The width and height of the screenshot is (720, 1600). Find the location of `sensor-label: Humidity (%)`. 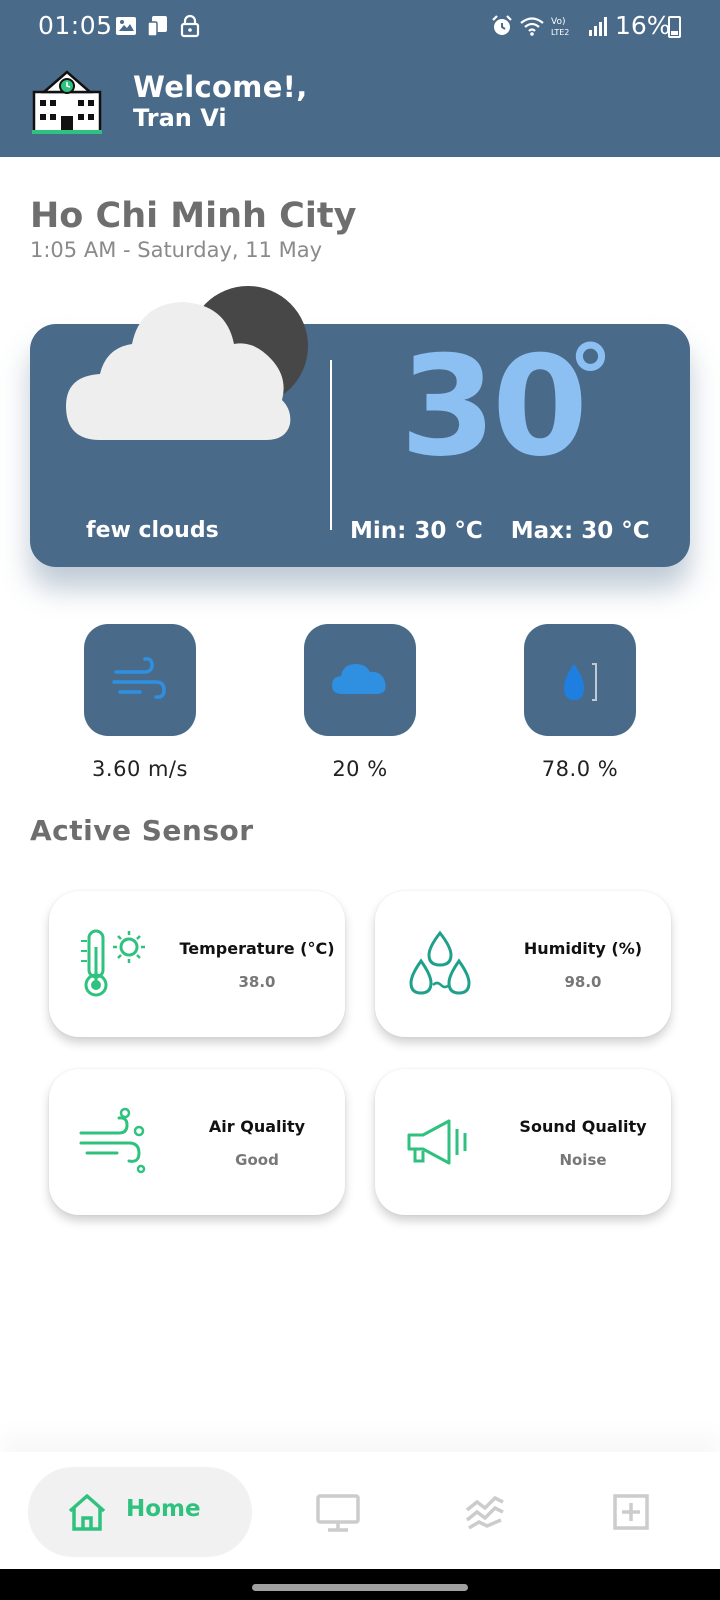

sensor-label: Humidity (%) is located at coordinates (583, 948).